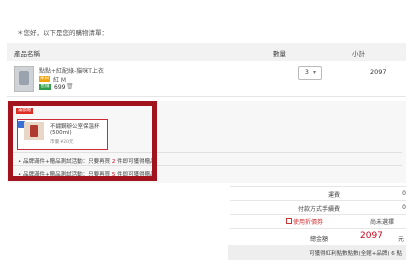  Describe the element at coordinates (310, 73) in the screenshot. I see `quantity-select: 3 ▾` at that location.